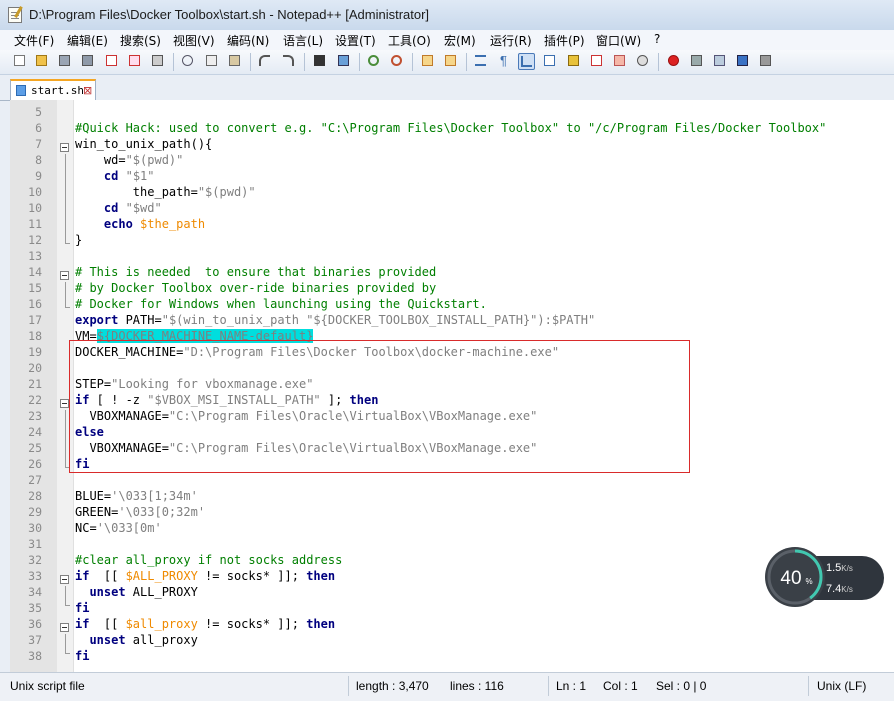 Image resolution: width=894 pixels, height=701 pixels. I want to click on menu-window: 窗口(W), so click(618, 40).